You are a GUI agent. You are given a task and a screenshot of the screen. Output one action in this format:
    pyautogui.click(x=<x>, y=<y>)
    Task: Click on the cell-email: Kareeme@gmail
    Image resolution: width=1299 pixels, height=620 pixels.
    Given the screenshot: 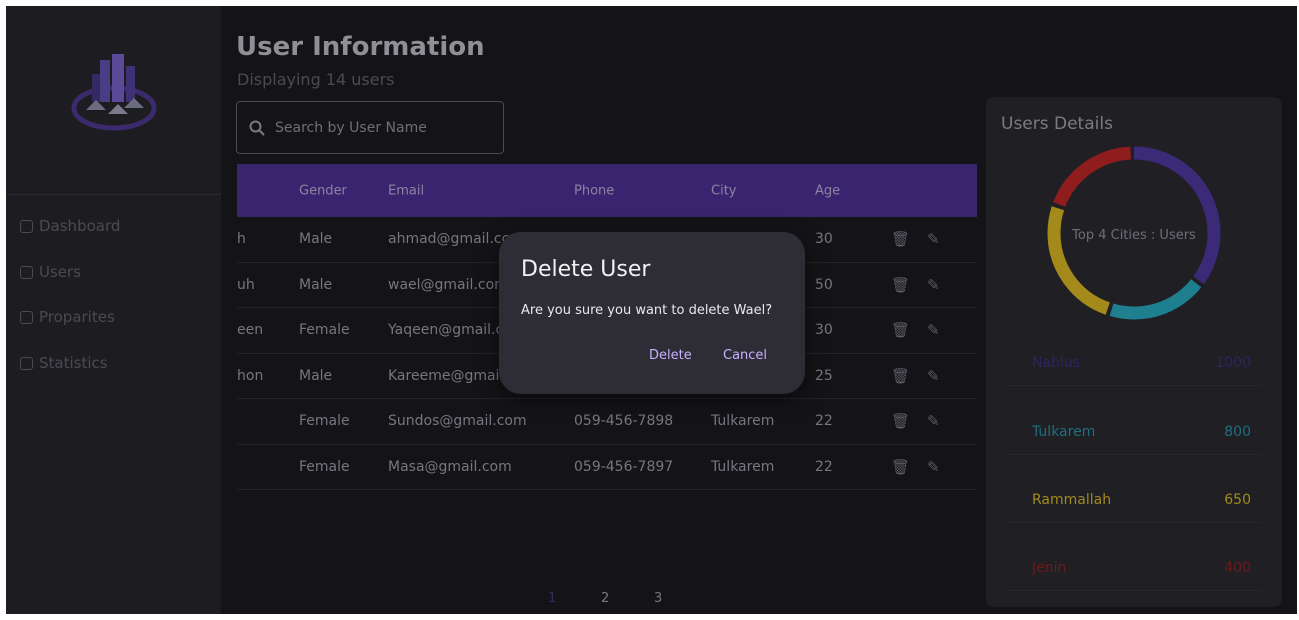 What is the action you would take?
    pyautogui.click(x=446, y=375)
    